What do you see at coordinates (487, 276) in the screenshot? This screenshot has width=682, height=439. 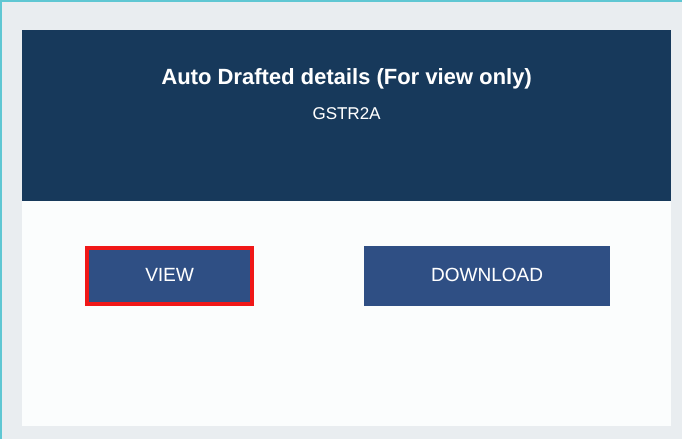 I see `download-button: DOWNLOAD` at bounding box center [487, 276].